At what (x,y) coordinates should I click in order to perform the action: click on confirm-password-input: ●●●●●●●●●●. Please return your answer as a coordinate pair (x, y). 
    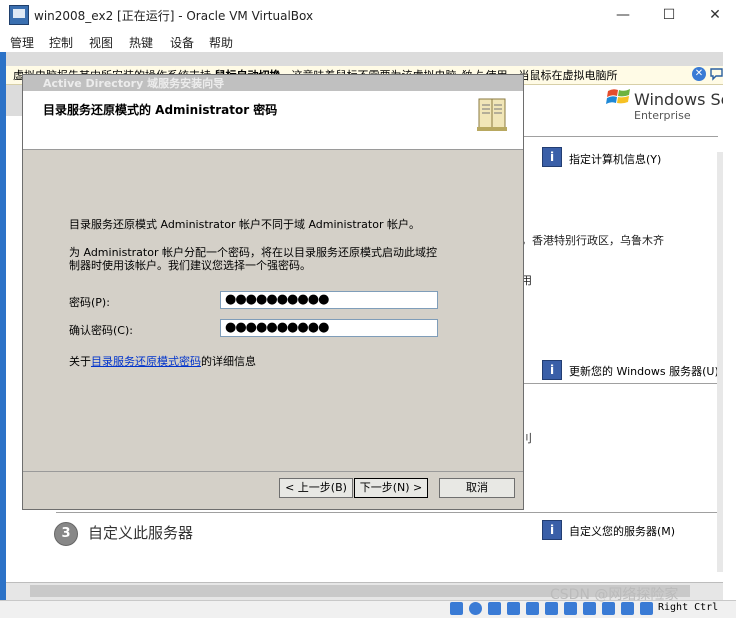
    Looking at the image, I should click on (329, 328).